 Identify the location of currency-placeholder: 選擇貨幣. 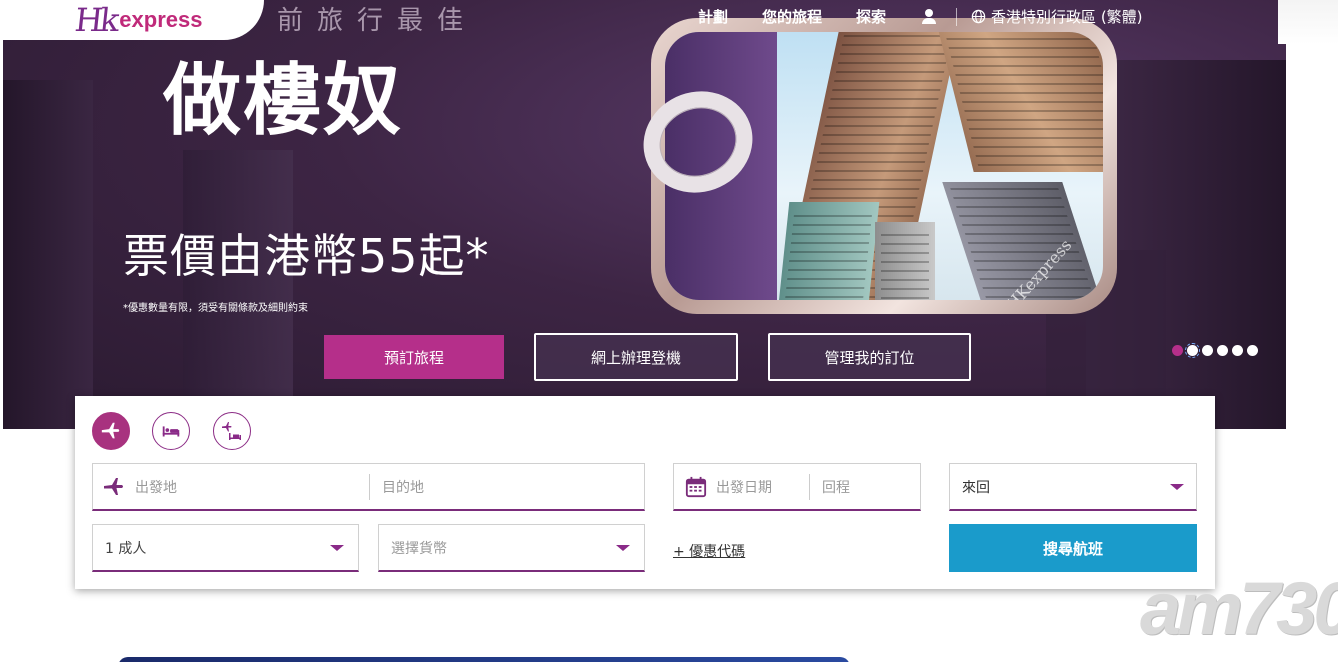
(419, 548).